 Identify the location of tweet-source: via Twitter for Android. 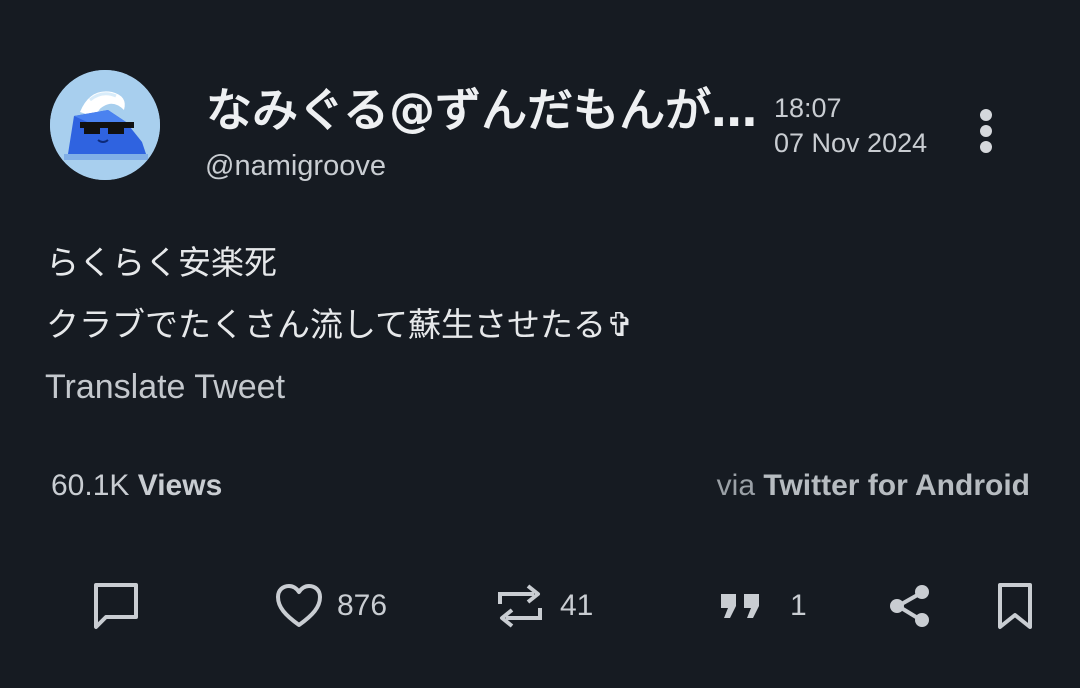
(873, 486).